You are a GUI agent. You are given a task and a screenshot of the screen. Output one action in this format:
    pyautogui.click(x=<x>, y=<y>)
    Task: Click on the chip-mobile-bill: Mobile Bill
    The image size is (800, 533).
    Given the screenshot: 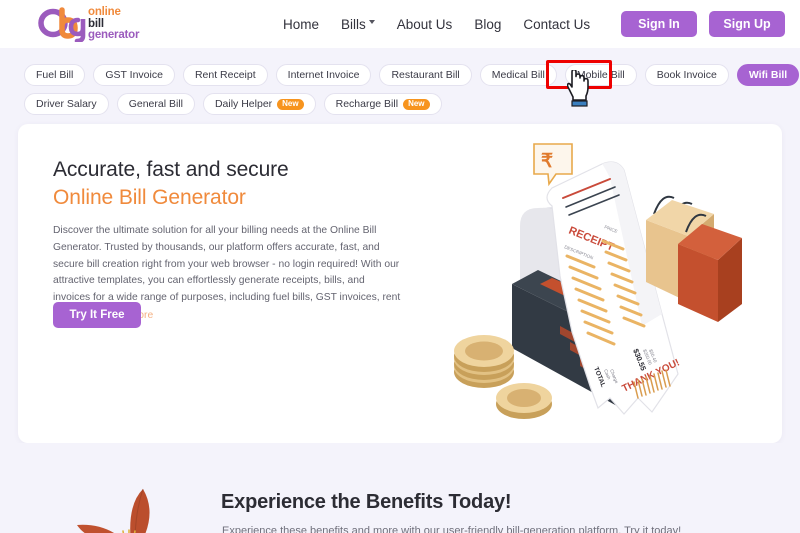 What is the action you would take?
    pyautogui.click(x=600, y=75)
    